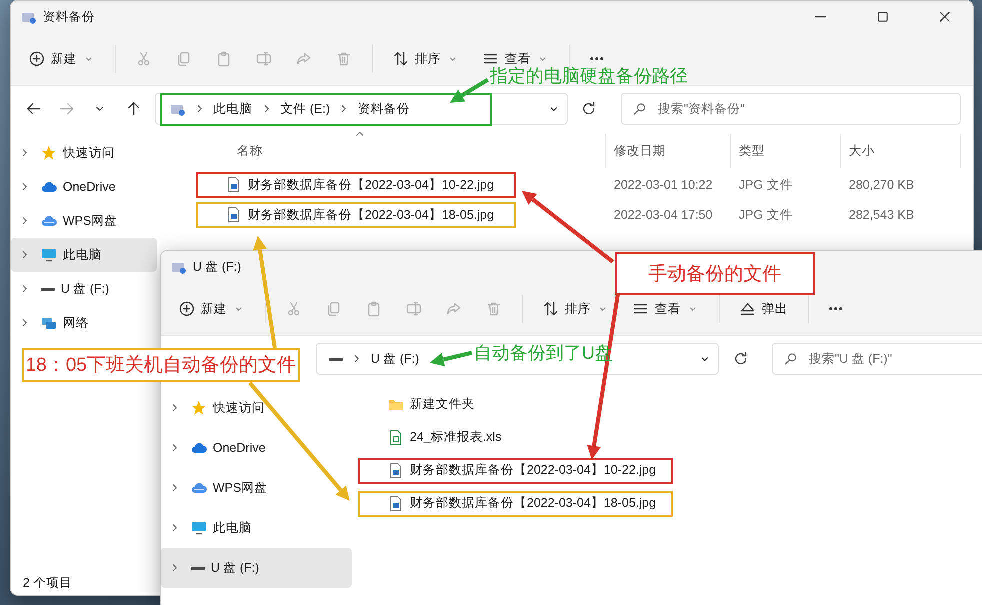 This screenshot has width=982, height=605. What do you see at coordinates (666, 309) in the screenshot?
I see `view-button: 查看` at bounding box center [666, 309].